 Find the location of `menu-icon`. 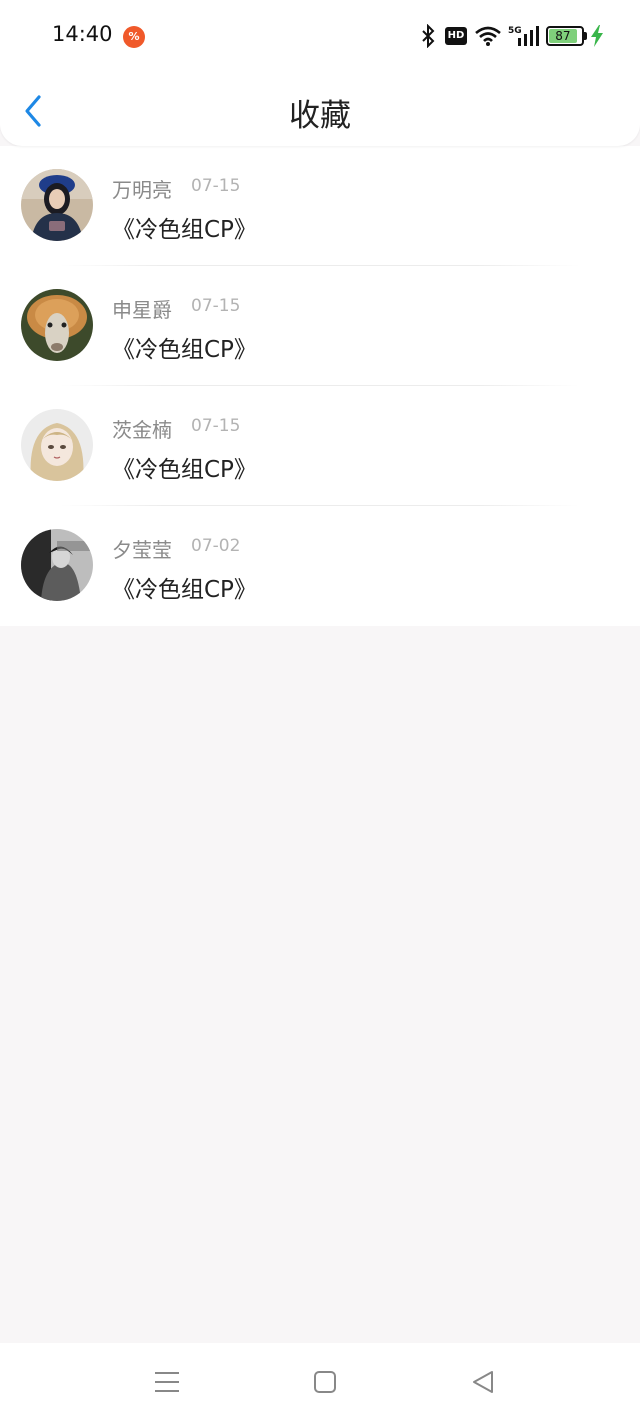

menu-icon is located at coordinates (167, 1382).